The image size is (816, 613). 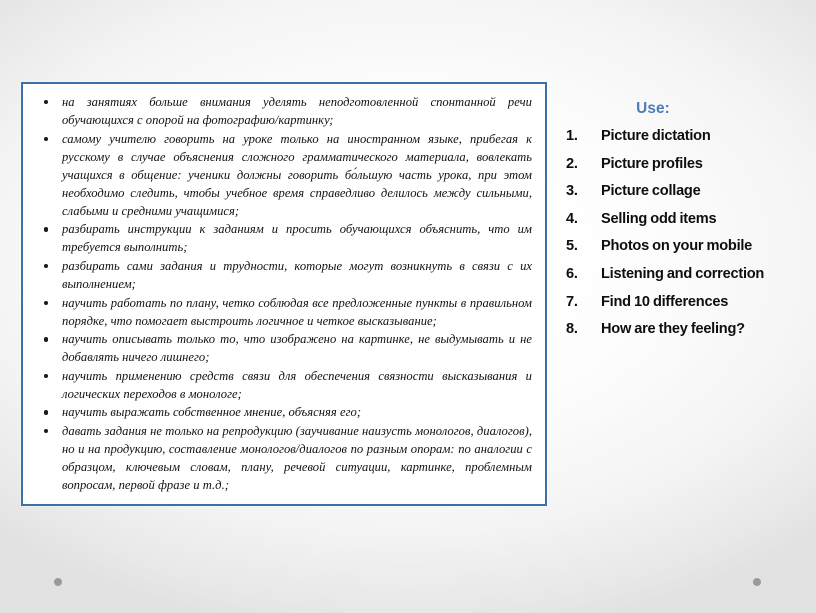 What do you see at coordinates (757, 582) in the screenshot?
I see `decorative-dot-right` at bounding box center [757, 582].